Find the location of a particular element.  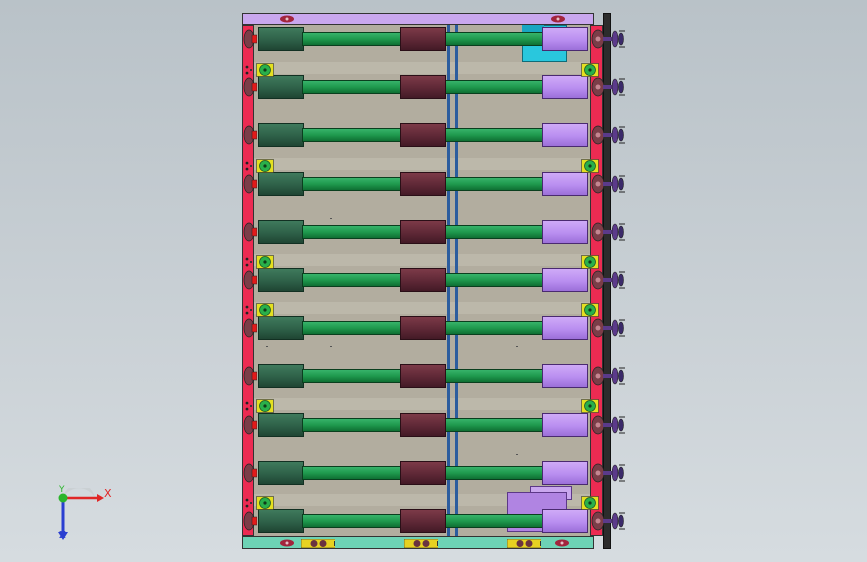

triad-x-label: X is located at coordinates (108, 493).